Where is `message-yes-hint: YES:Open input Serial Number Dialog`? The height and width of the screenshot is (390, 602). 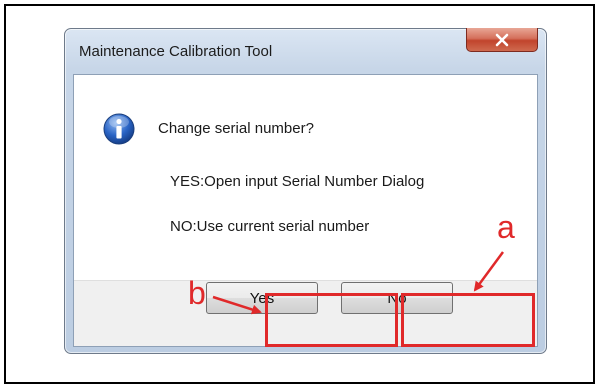
message-yes-hint: YES:Open input Serial Number Dialog is located at coordinates (297, 181).